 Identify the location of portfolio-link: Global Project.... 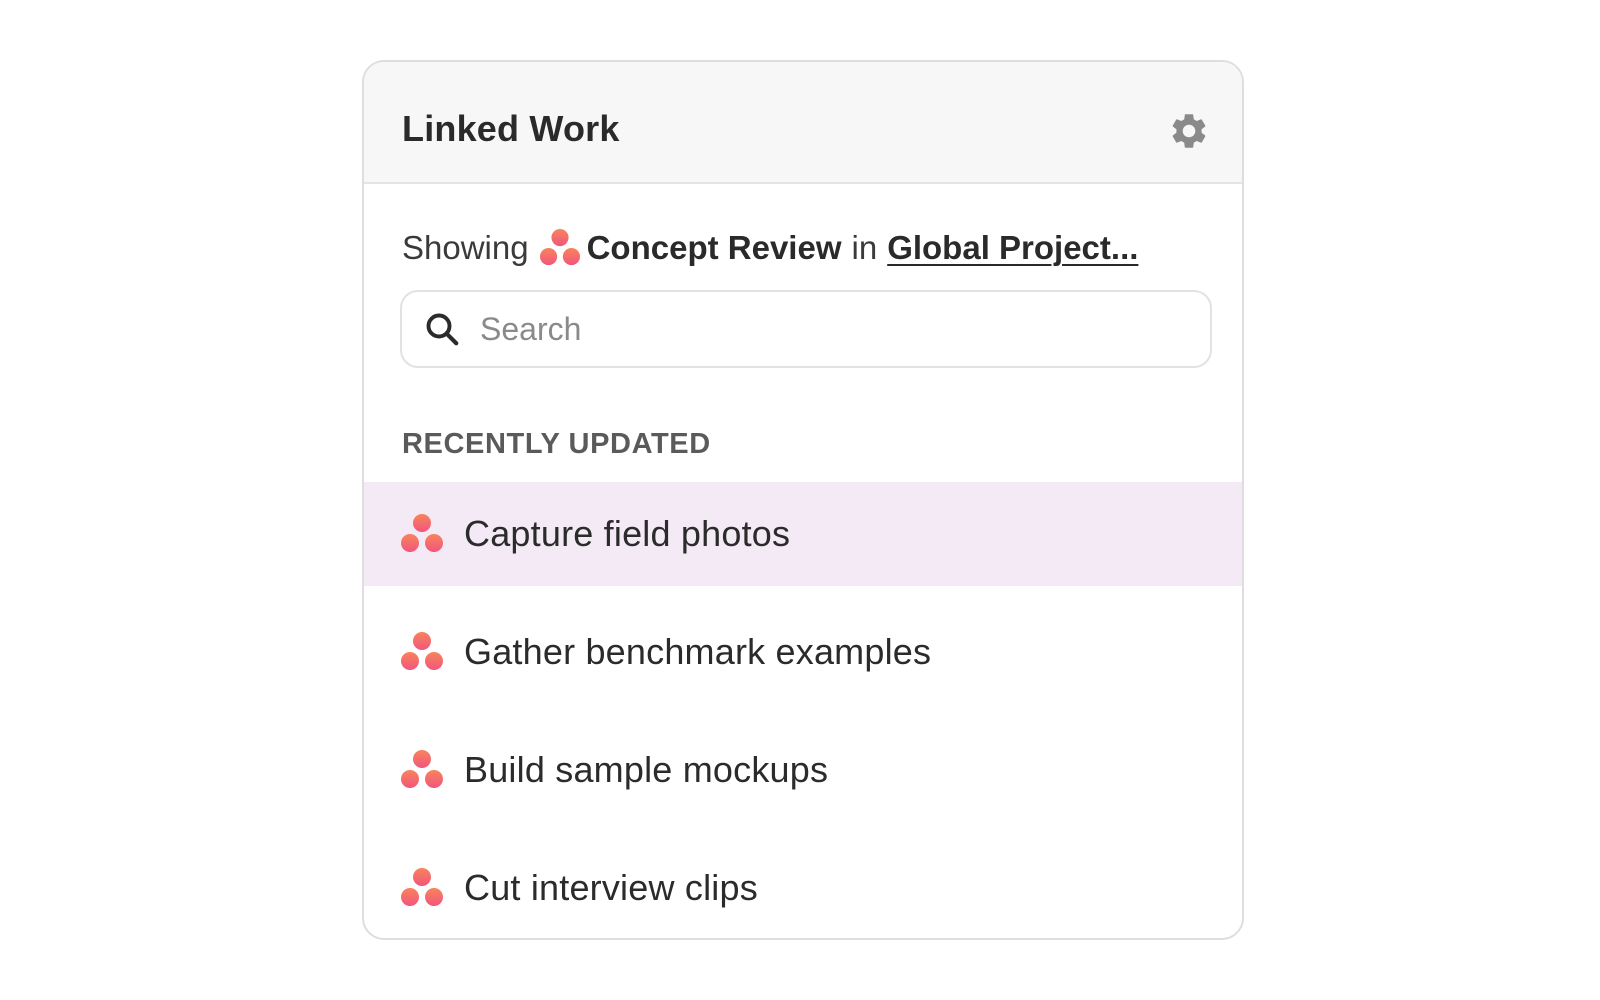
(1012, 248).